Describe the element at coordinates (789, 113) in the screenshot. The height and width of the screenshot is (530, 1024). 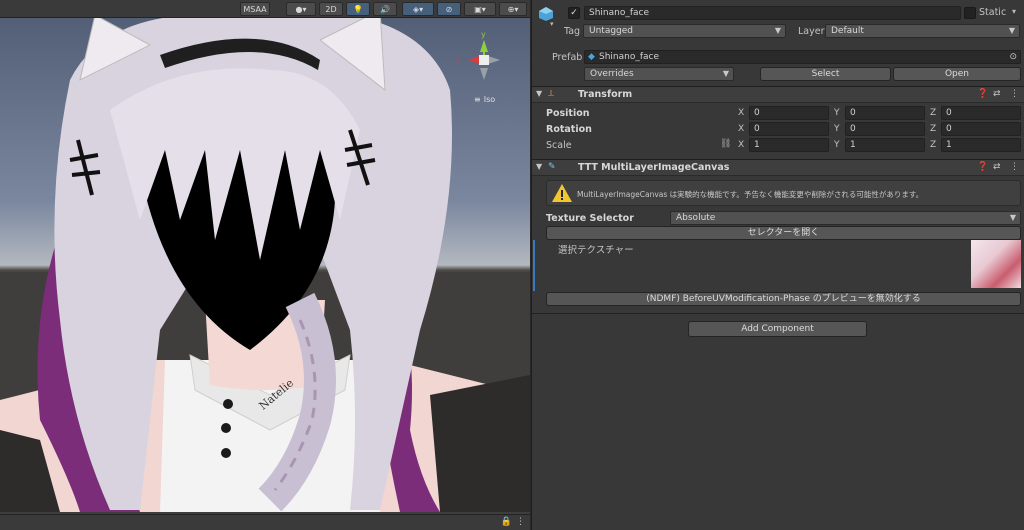
I see `position-x-field: 0` at that location.